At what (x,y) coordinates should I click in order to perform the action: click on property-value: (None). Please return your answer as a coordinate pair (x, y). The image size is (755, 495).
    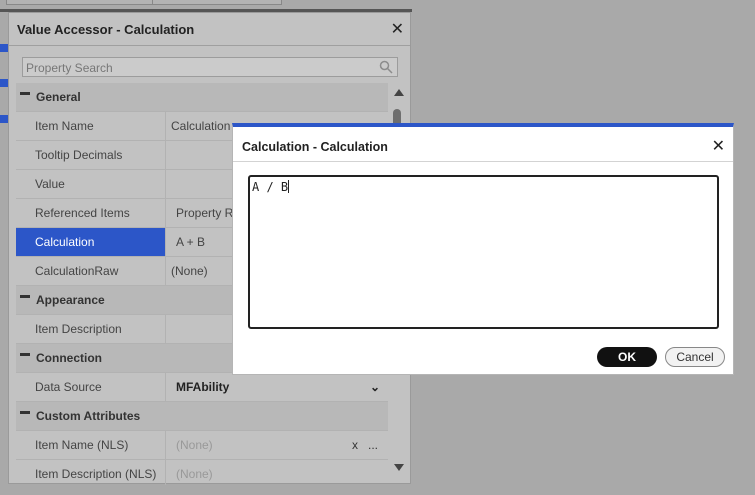
    Looking at the image, I should click on (277, 472).